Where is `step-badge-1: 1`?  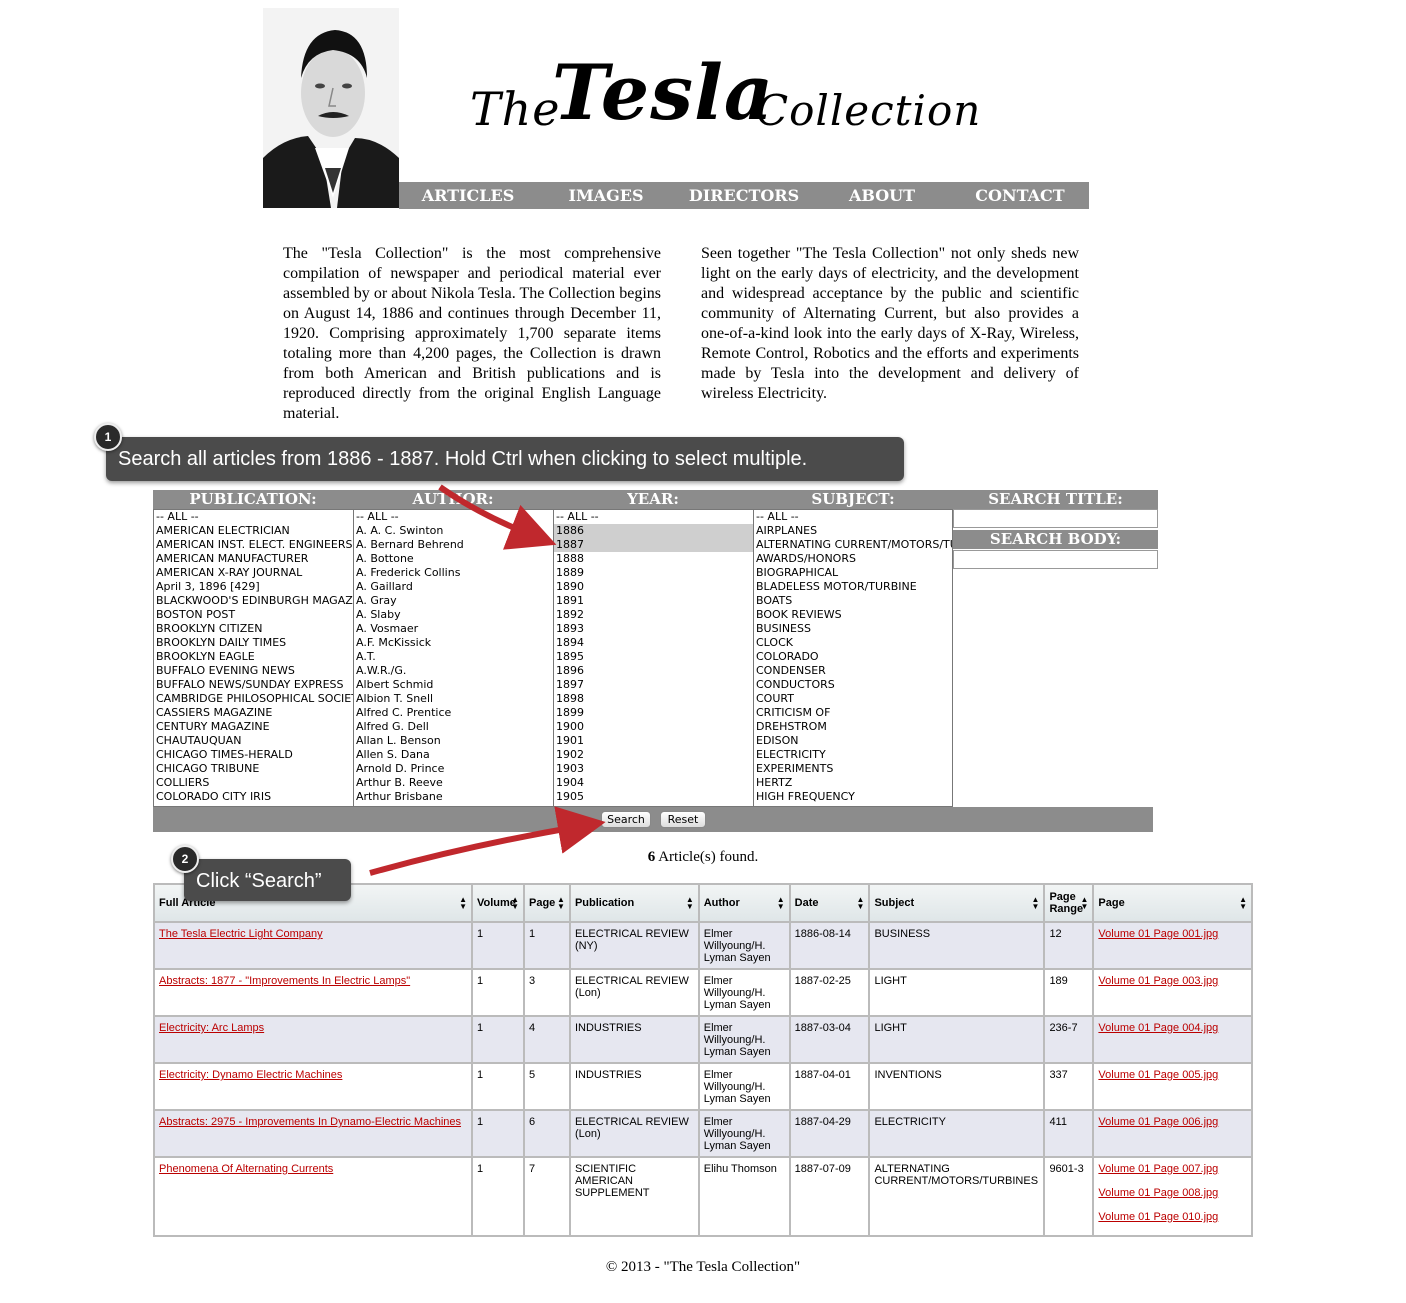
step-badge-1: 1 is located at coordinates (108, 437).